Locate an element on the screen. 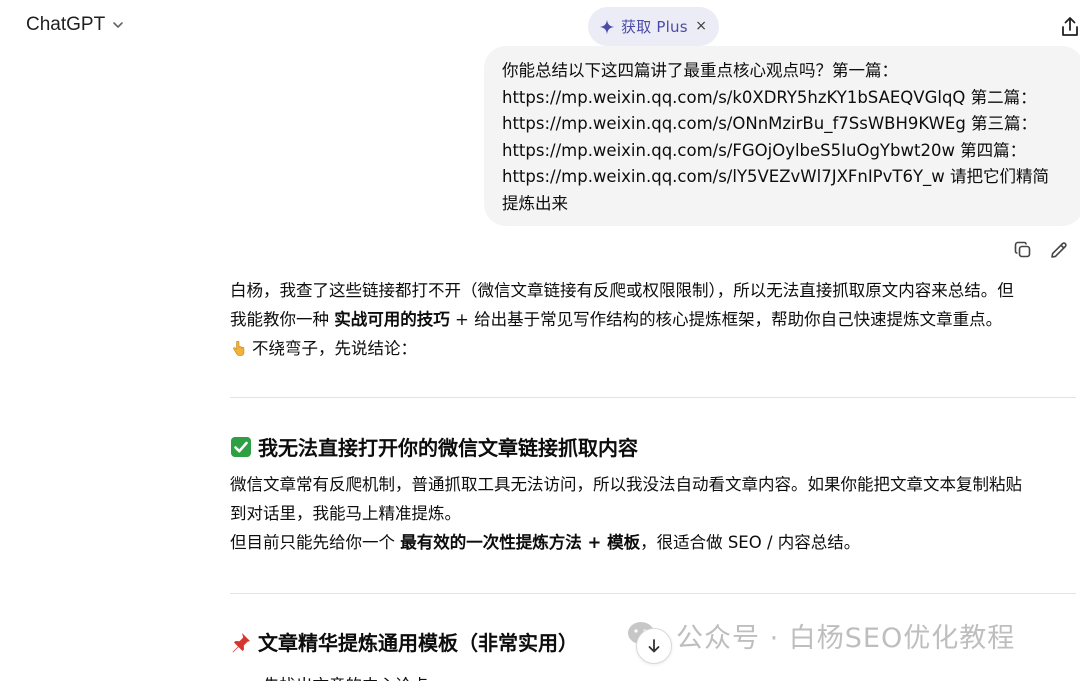 The height and width of the screenshot is (681, 1080). model-selector: ChatGPT is located at coordinates (75, 25).